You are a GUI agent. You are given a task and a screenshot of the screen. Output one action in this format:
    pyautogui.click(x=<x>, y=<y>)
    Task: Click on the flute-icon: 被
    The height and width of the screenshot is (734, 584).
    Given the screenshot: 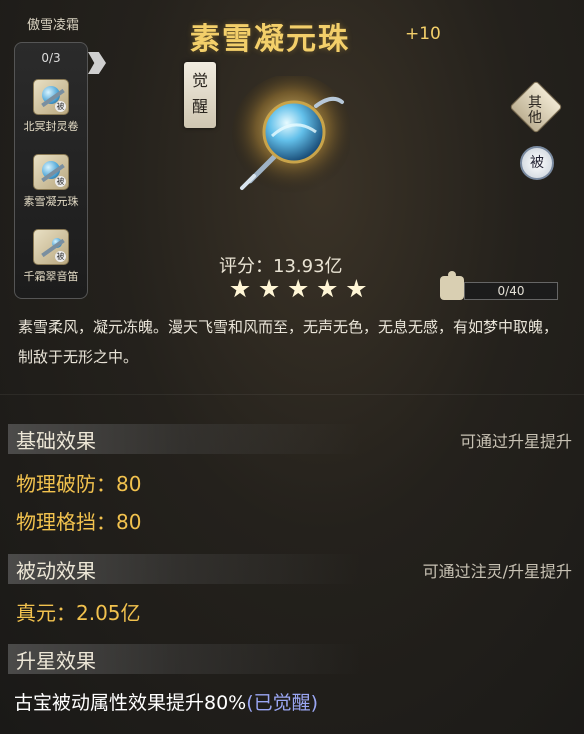 What is the action you would take?
    pyautogui.click(x=51, y=247)
    